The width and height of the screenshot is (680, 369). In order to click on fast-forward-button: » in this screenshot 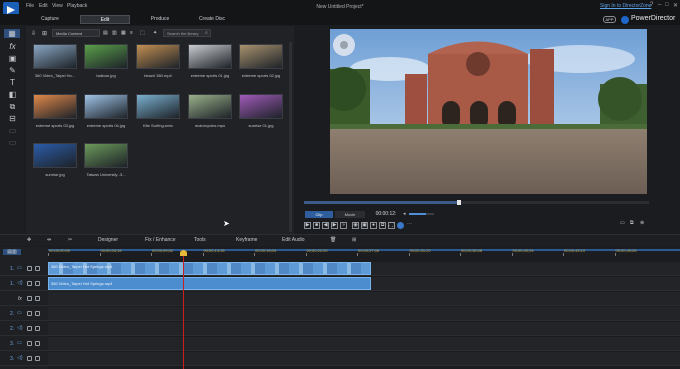, I will do `click(343, 225)`.